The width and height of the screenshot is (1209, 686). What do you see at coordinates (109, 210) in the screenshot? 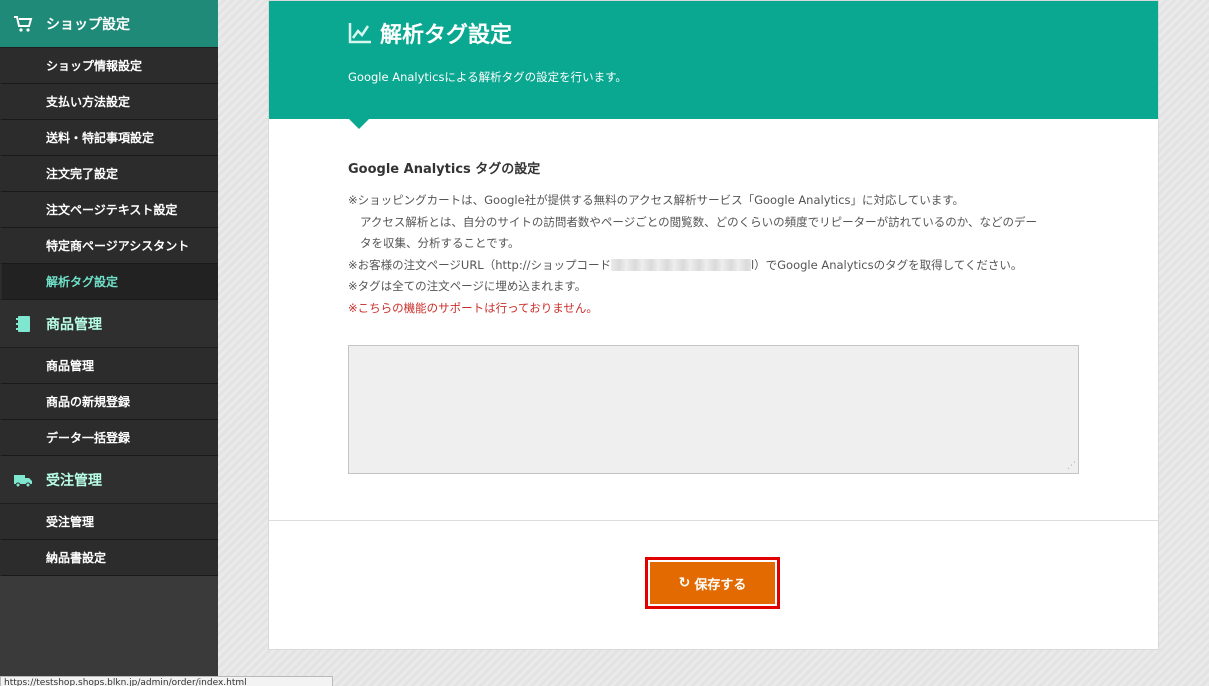
I see `sidebar-item-order-page-text: 注文ページテキスト設定` at bounding box center [109, 210].